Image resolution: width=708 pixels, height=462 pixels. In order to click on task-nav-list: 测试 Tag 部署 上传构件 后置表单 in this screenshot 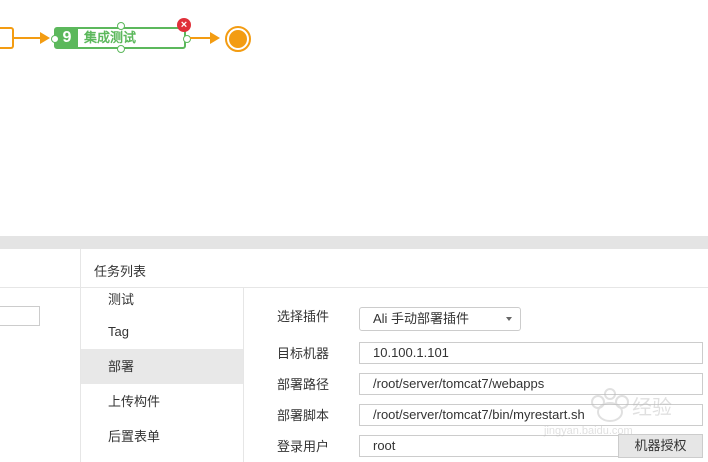, I will do `click(162, 371)`.